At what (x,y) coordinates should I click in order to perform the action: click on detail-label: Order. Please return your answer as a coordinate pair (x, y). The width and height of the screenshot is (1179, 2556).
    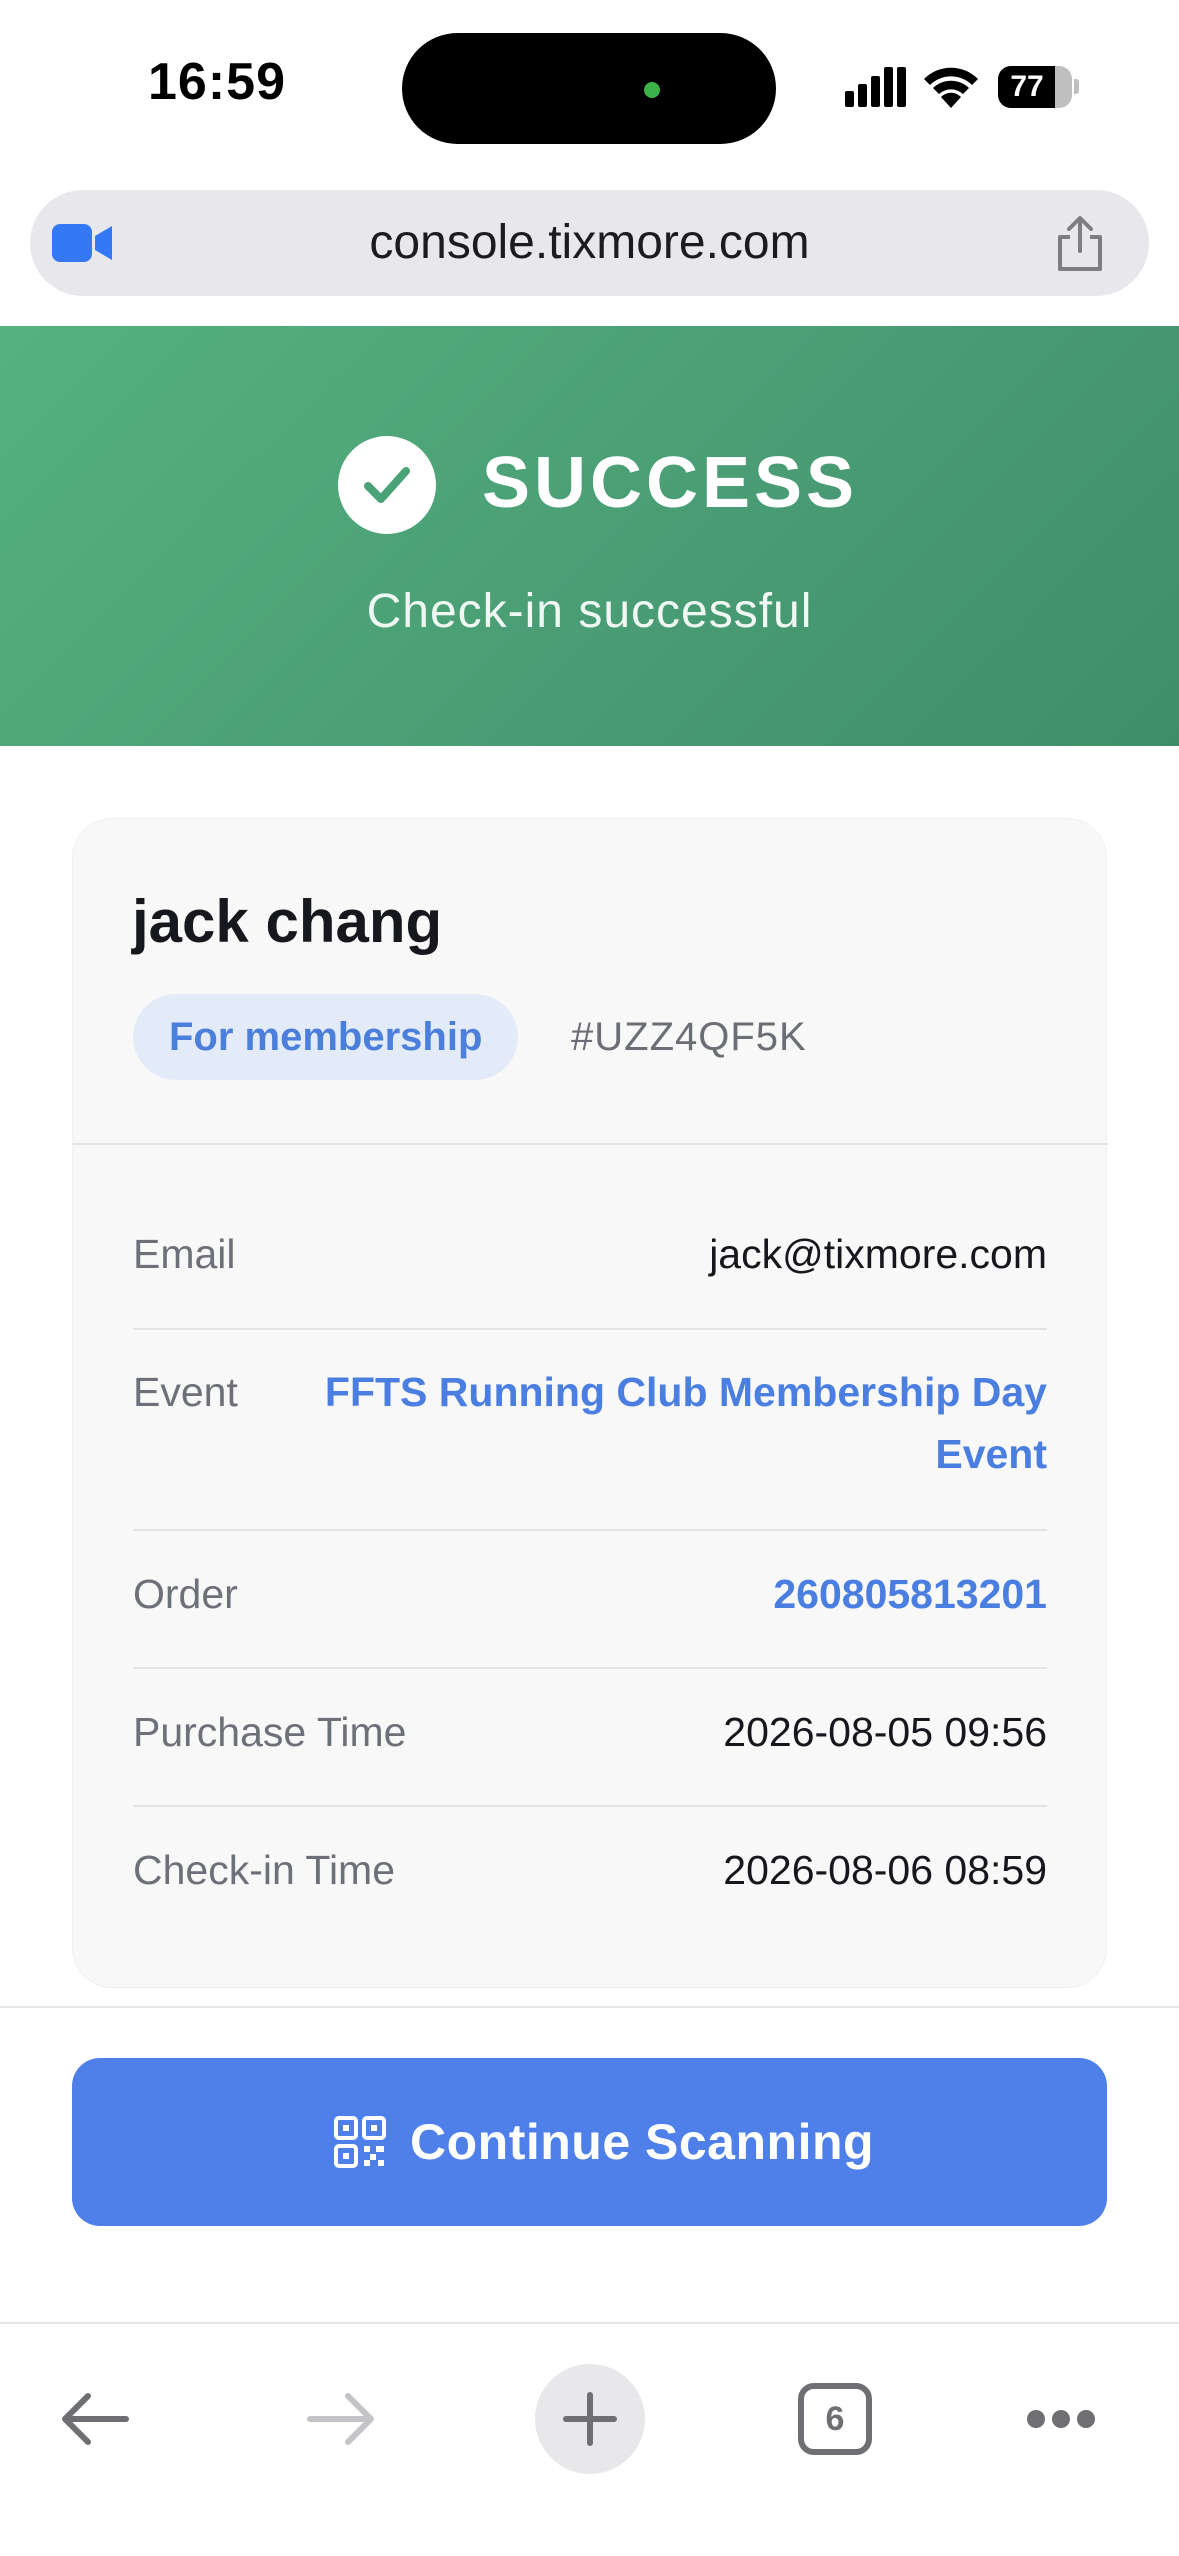
    Looking at the image, I should click on (185, 1594).